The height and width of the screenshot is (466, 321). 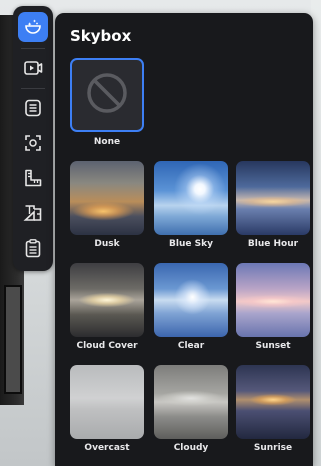 I want to click on video-button, so click(x=33, y=68).